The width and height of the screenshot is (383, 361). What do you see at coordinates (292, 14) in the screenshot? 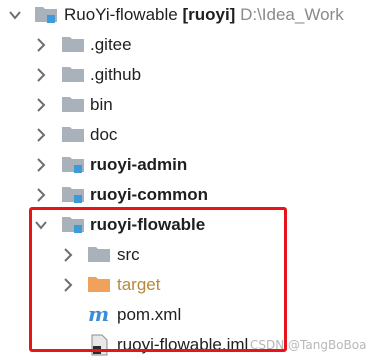
I see `root-path: D:\Idea_Work` at bounding box center [292, 14].